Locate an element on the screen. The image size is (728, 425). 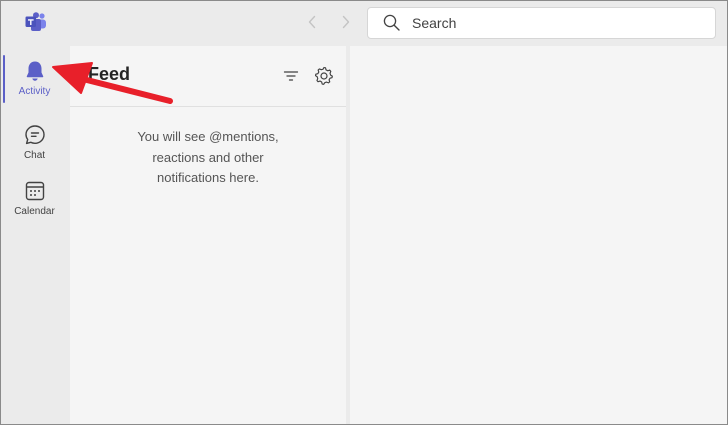
rail-item-label: Activity is located at coordinates (34, 91).